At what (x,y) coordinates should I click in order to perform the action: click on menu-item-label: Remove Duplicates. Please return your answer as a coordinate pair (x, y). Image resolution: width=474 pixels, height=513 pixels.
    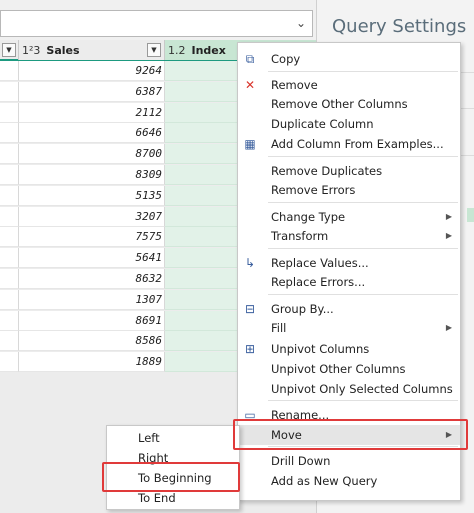
    Looking at the image, I should click on (327, 171).